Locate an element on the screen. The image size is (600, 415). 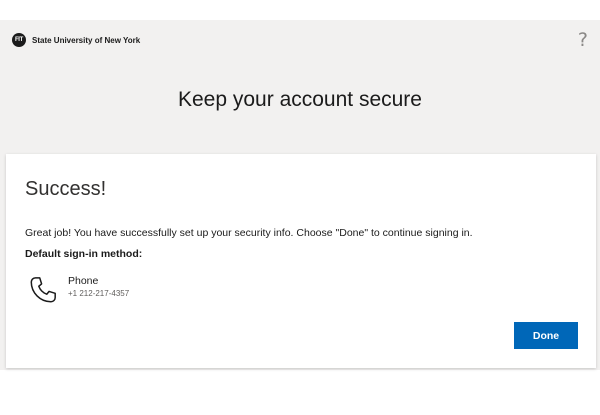
help-icon: ? is located at coordinates (583, 40).